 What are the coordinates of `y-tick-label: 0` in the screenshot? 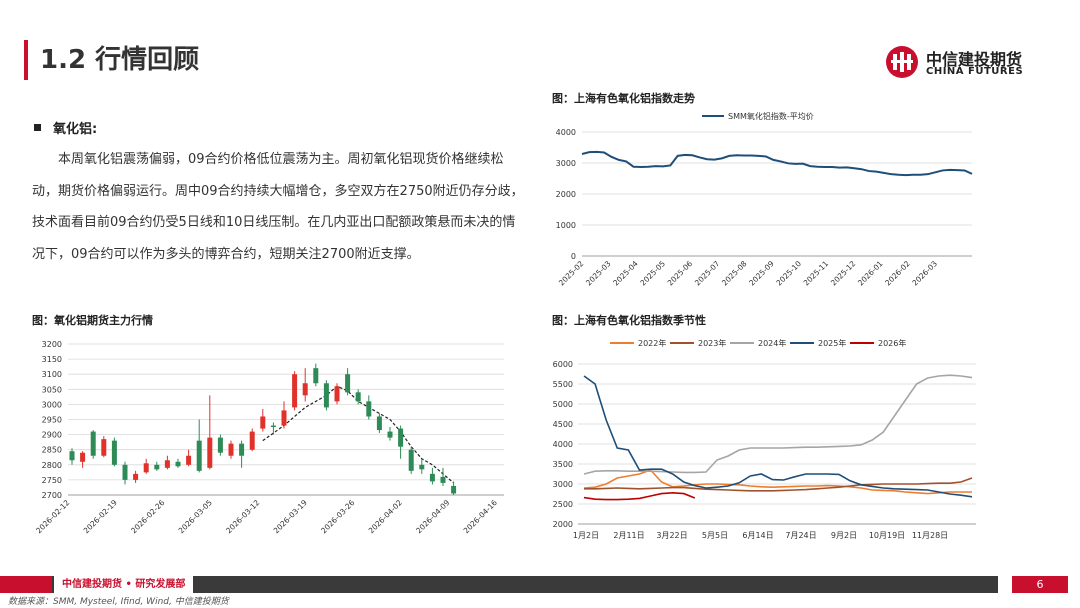 It's located at (573, 256).